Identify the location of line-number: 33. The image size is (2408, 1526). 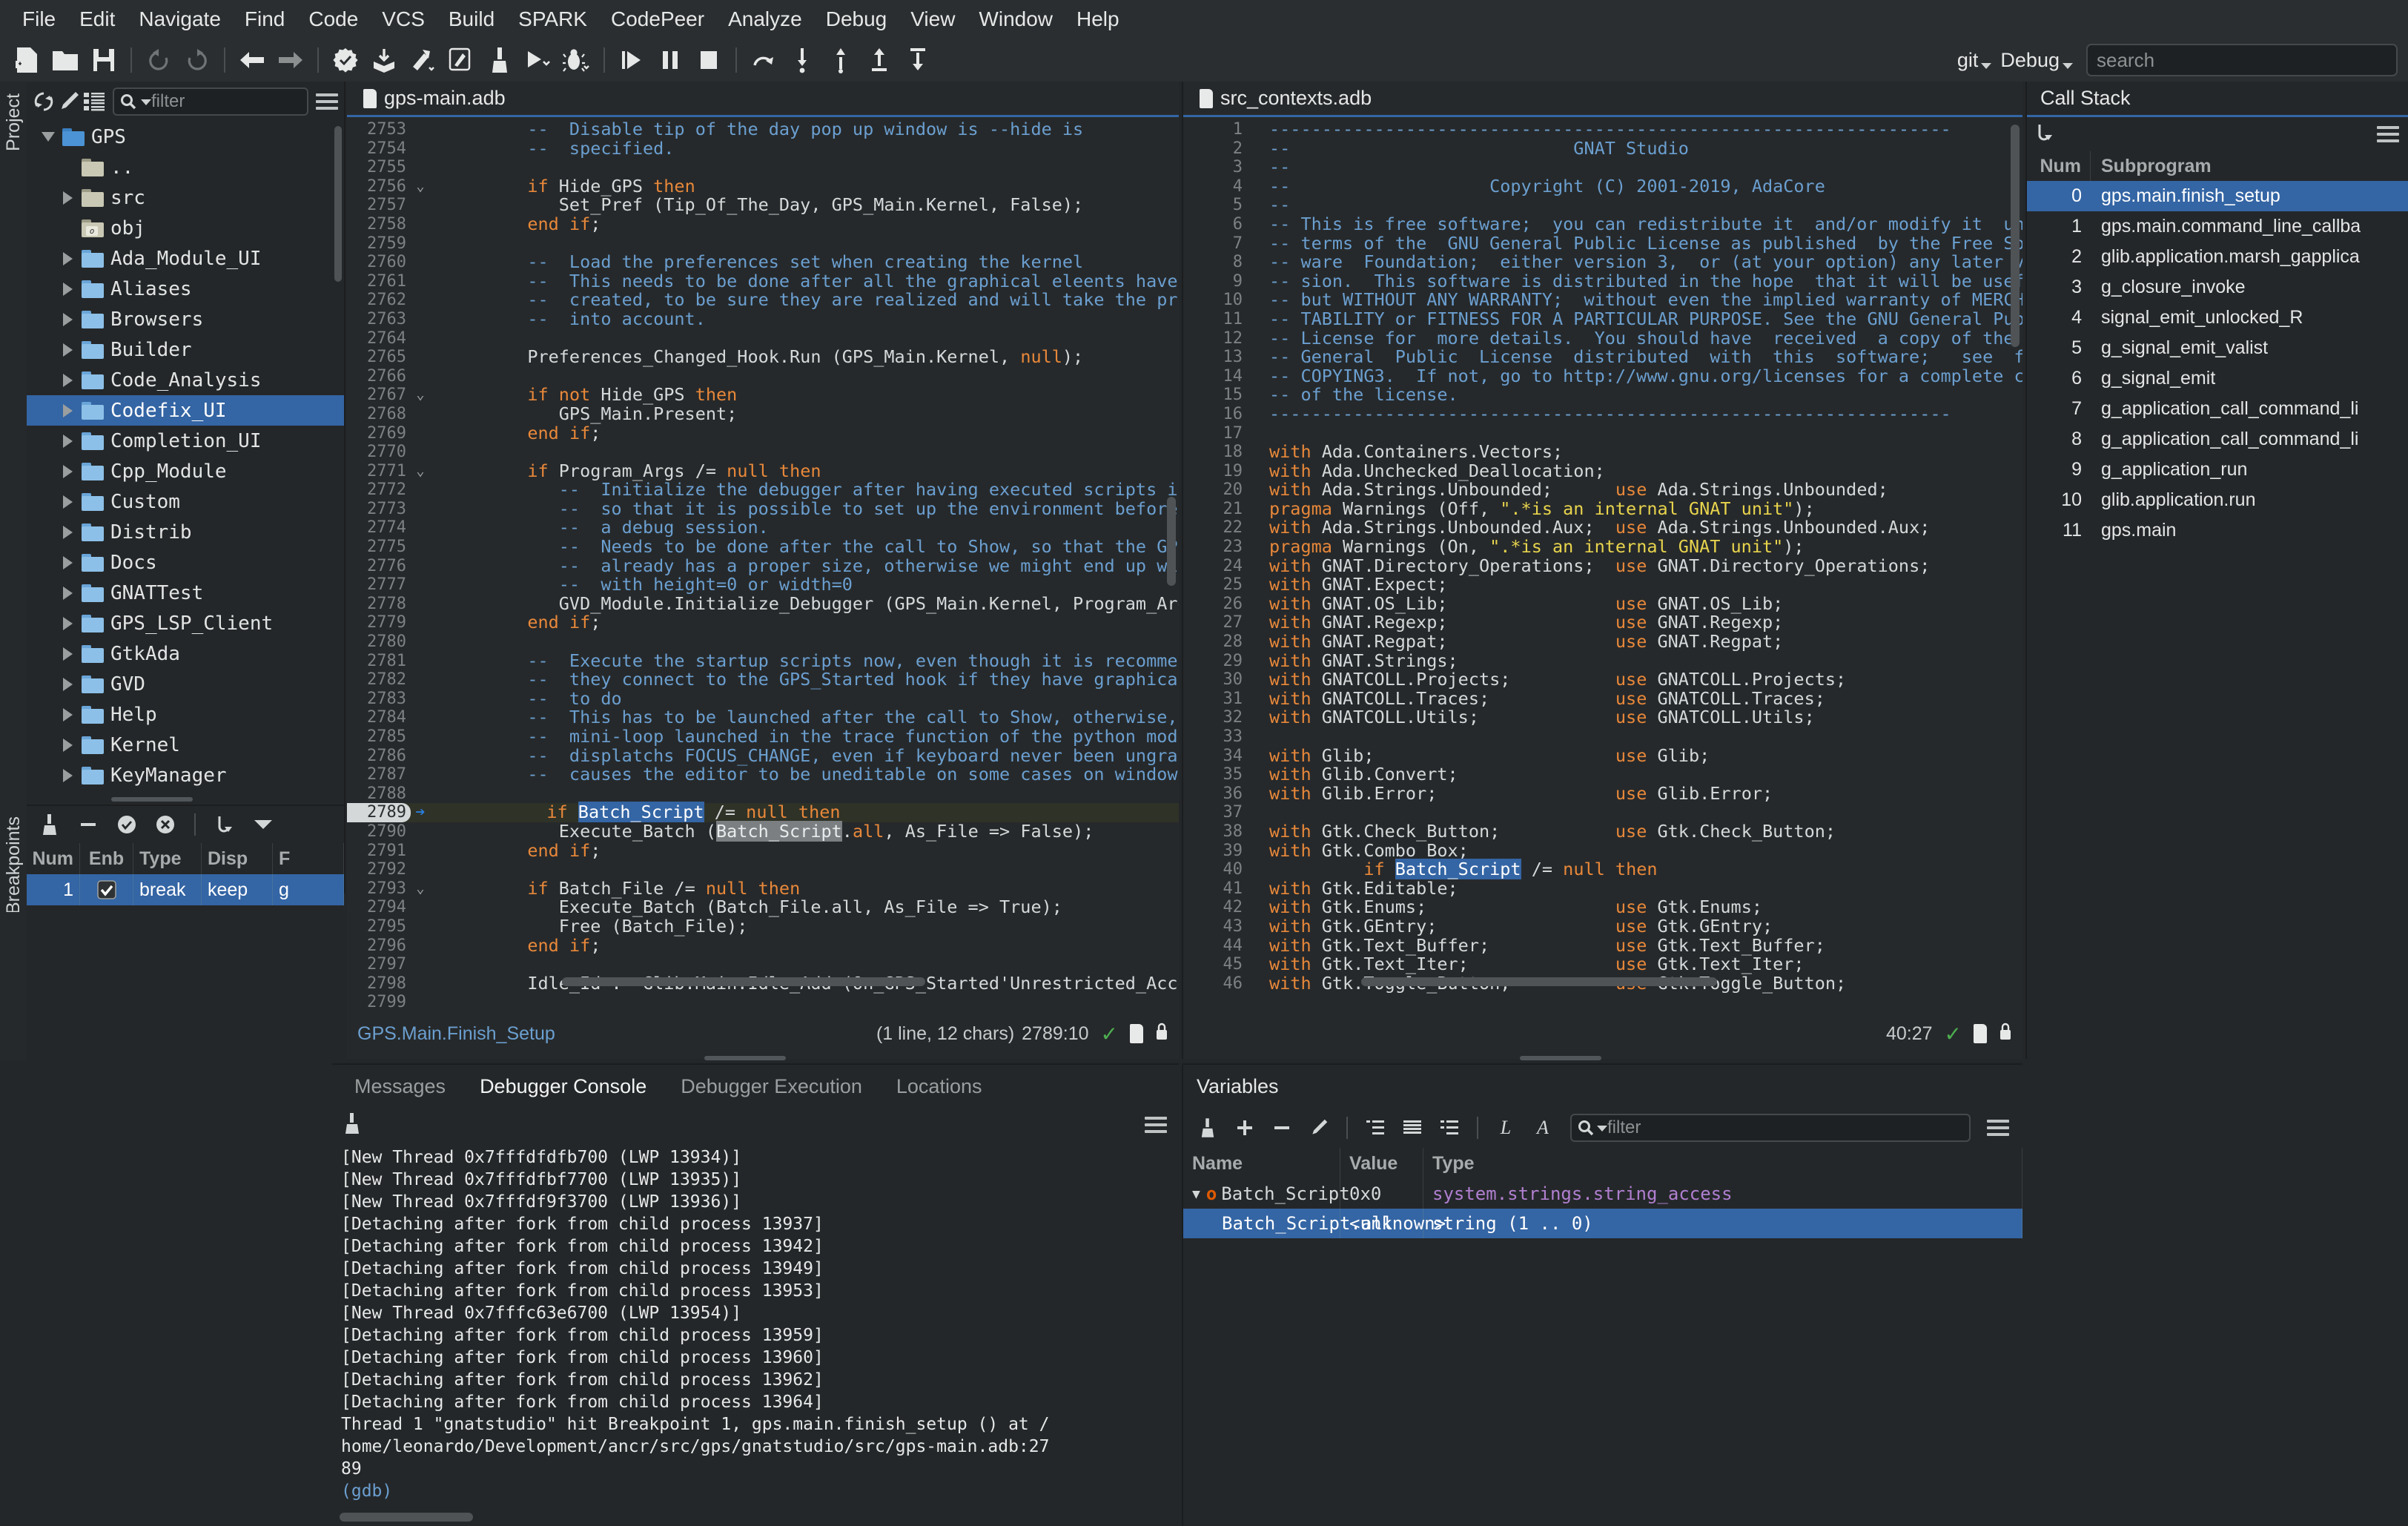
(1215, 737).